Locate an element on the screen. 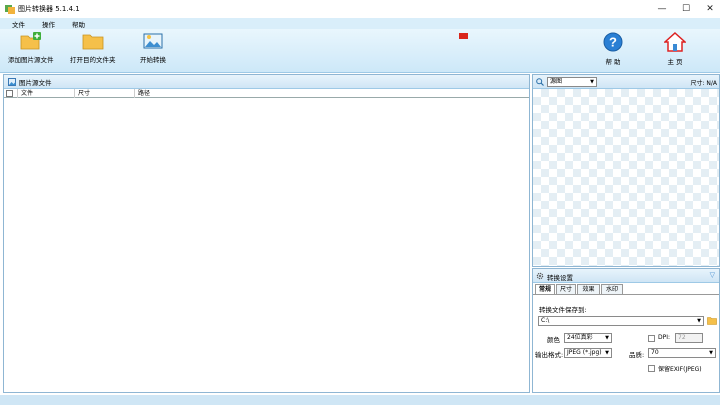 The image size is (720, 405). home-icon is located at coordinates (675, 42).